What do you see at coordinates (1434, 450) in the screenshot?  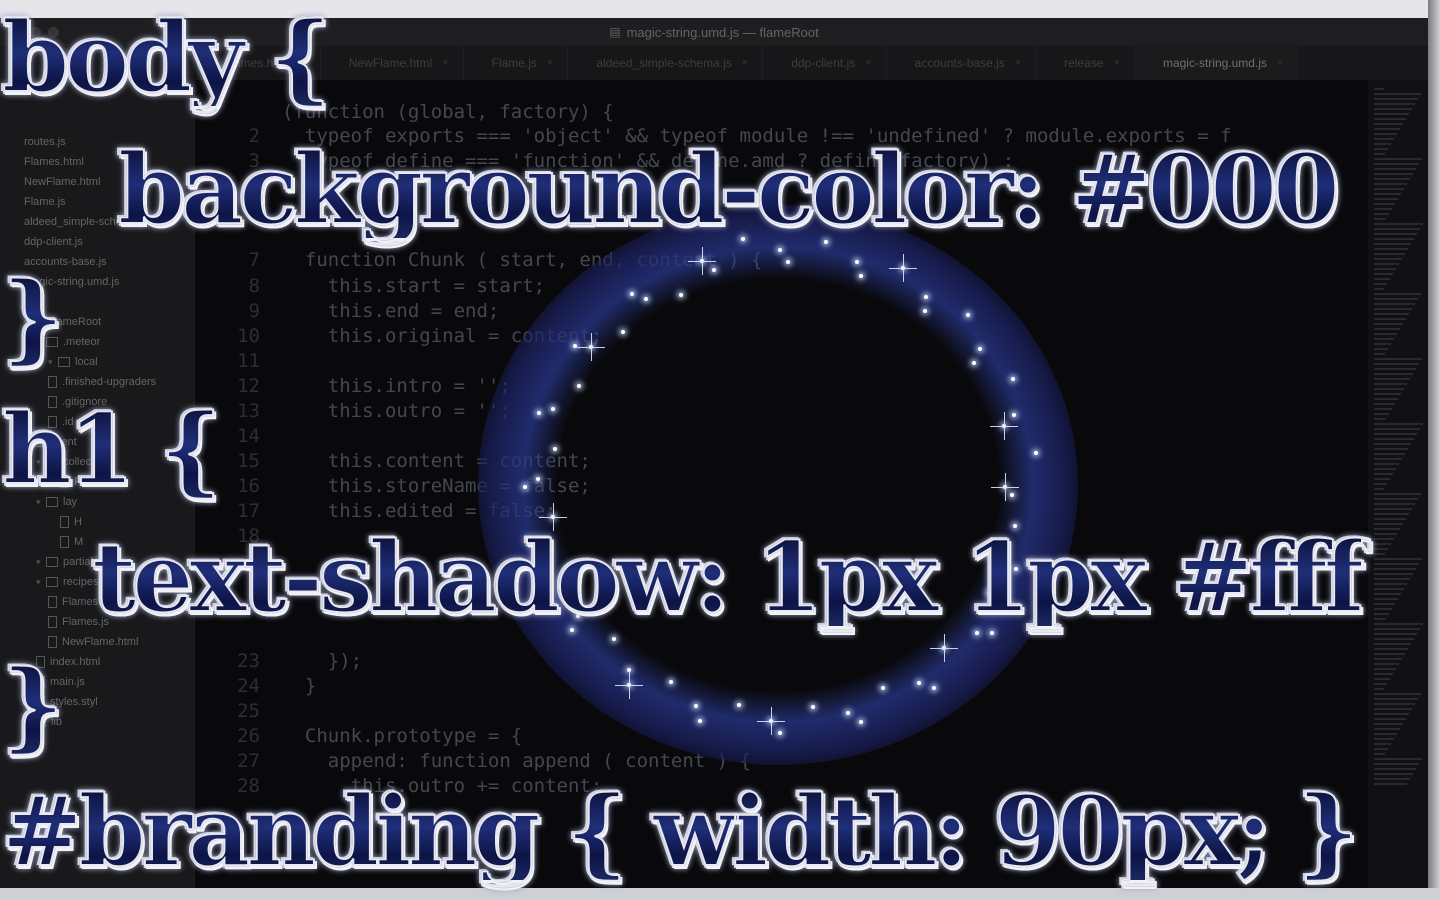 I see `frame-right-border` at bounding box center [1434, 450].